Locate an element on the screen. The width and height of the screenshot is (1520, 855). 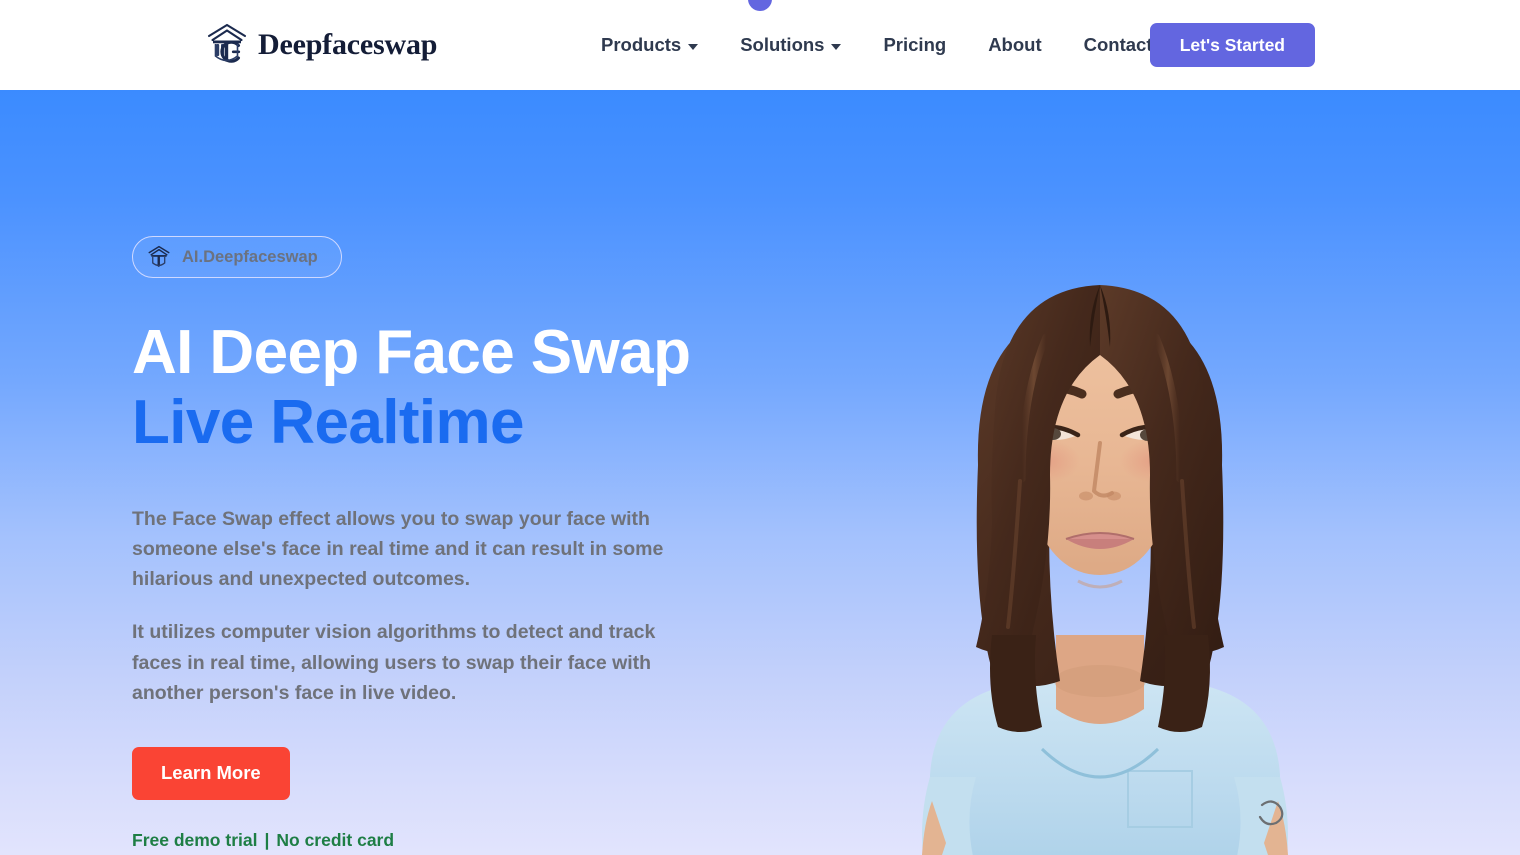
site-logo: Deepfaceswap is located at coordinates (321, 45).